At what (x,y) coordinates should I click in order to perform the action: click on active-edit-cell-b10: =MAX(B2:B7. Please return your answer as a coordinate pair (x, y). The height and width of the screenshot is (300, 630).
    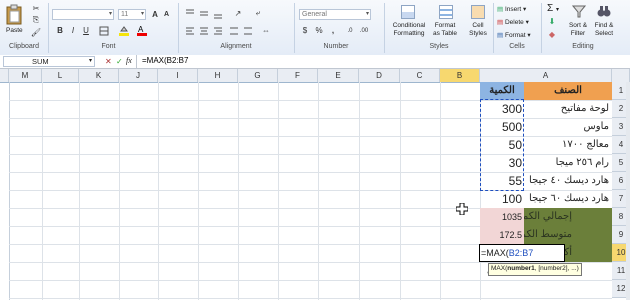
    Looking at the image, I should click on (522, 253).